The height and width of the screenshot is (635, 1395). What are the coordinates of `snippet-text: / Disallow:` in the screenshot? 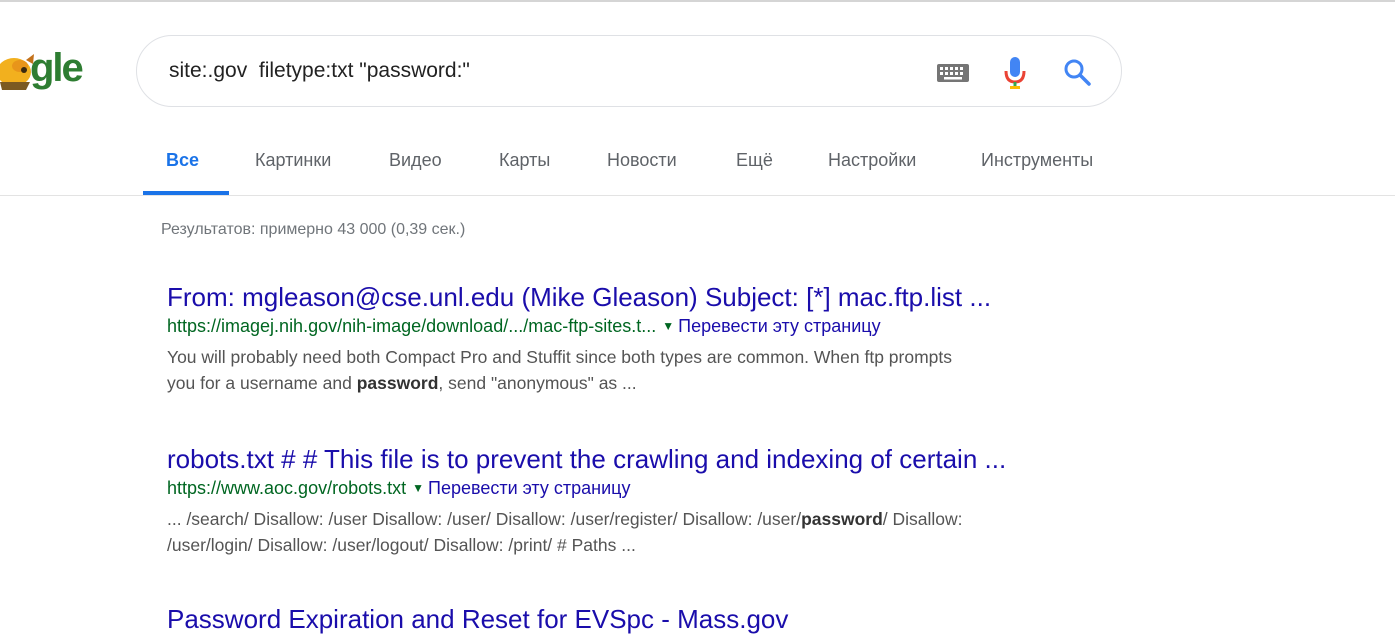 It's located at (922, 519).